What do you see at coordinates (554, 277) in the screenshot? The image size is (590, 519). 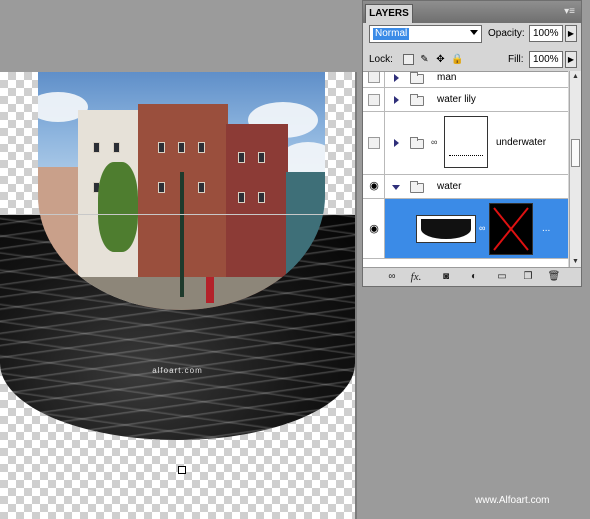 I see `trash-icon: 🗑` at bounding box center [554, 277].